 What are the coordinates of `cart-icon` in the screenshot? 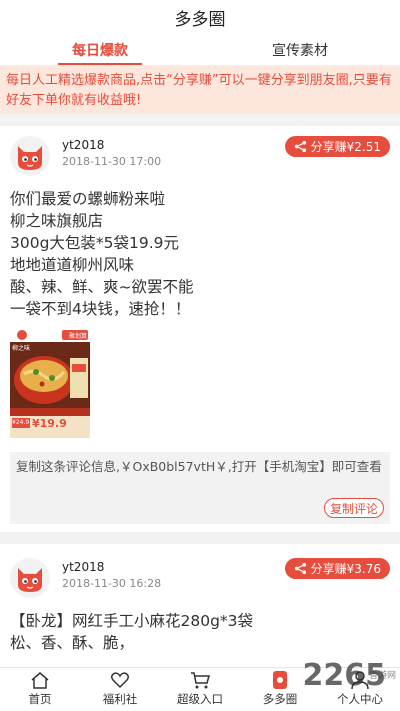 It's located at (200, 680).